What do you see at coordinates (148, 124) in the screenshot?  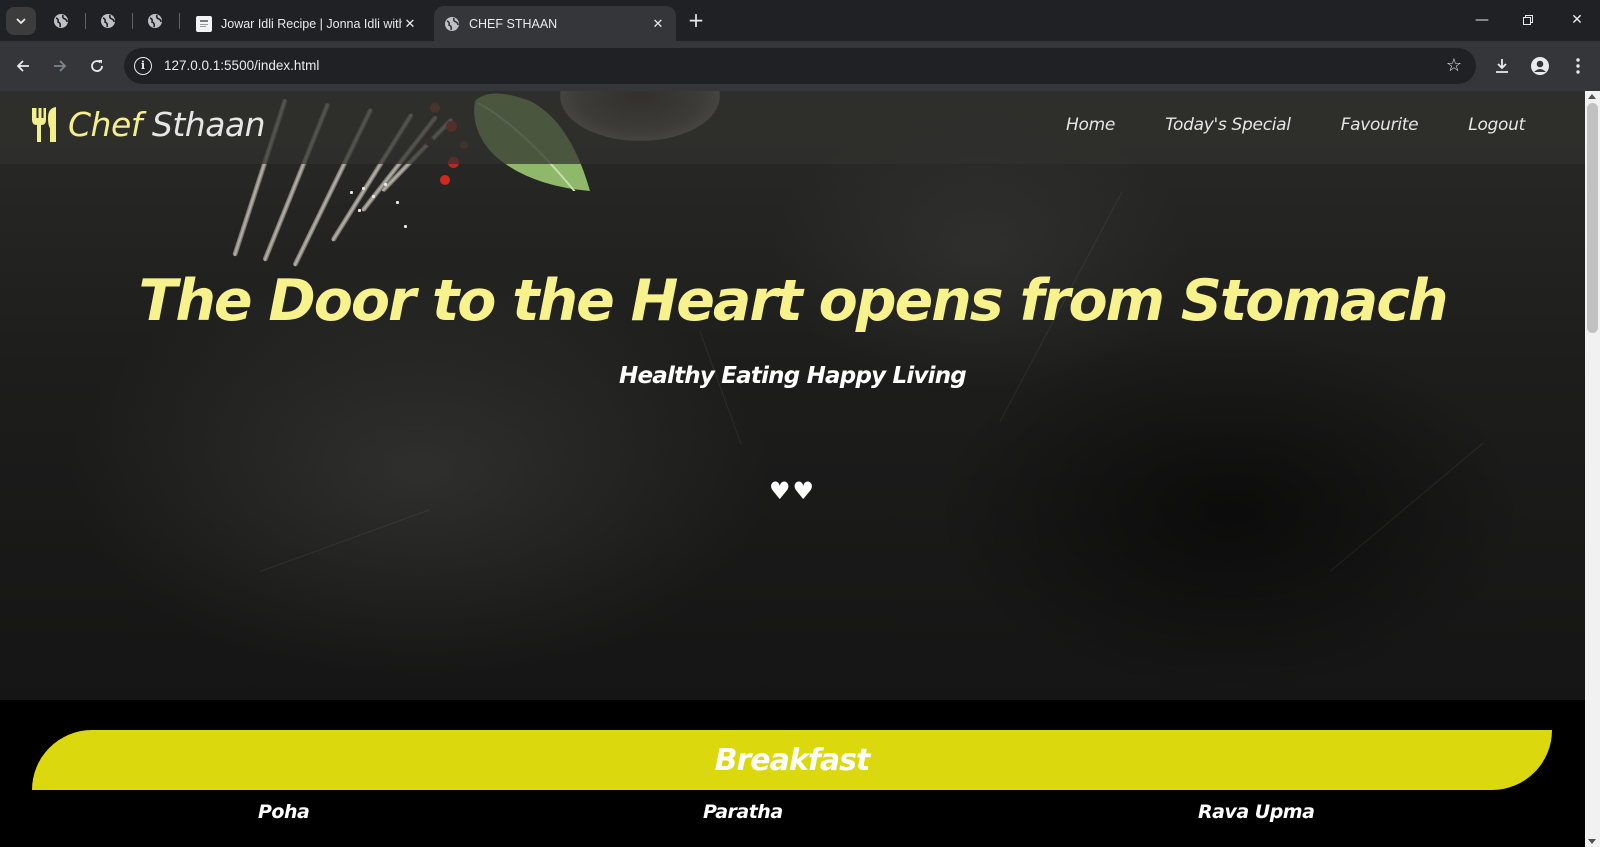 I see `site-logo: Chef Sthaan` at bounding box center [148, 124].